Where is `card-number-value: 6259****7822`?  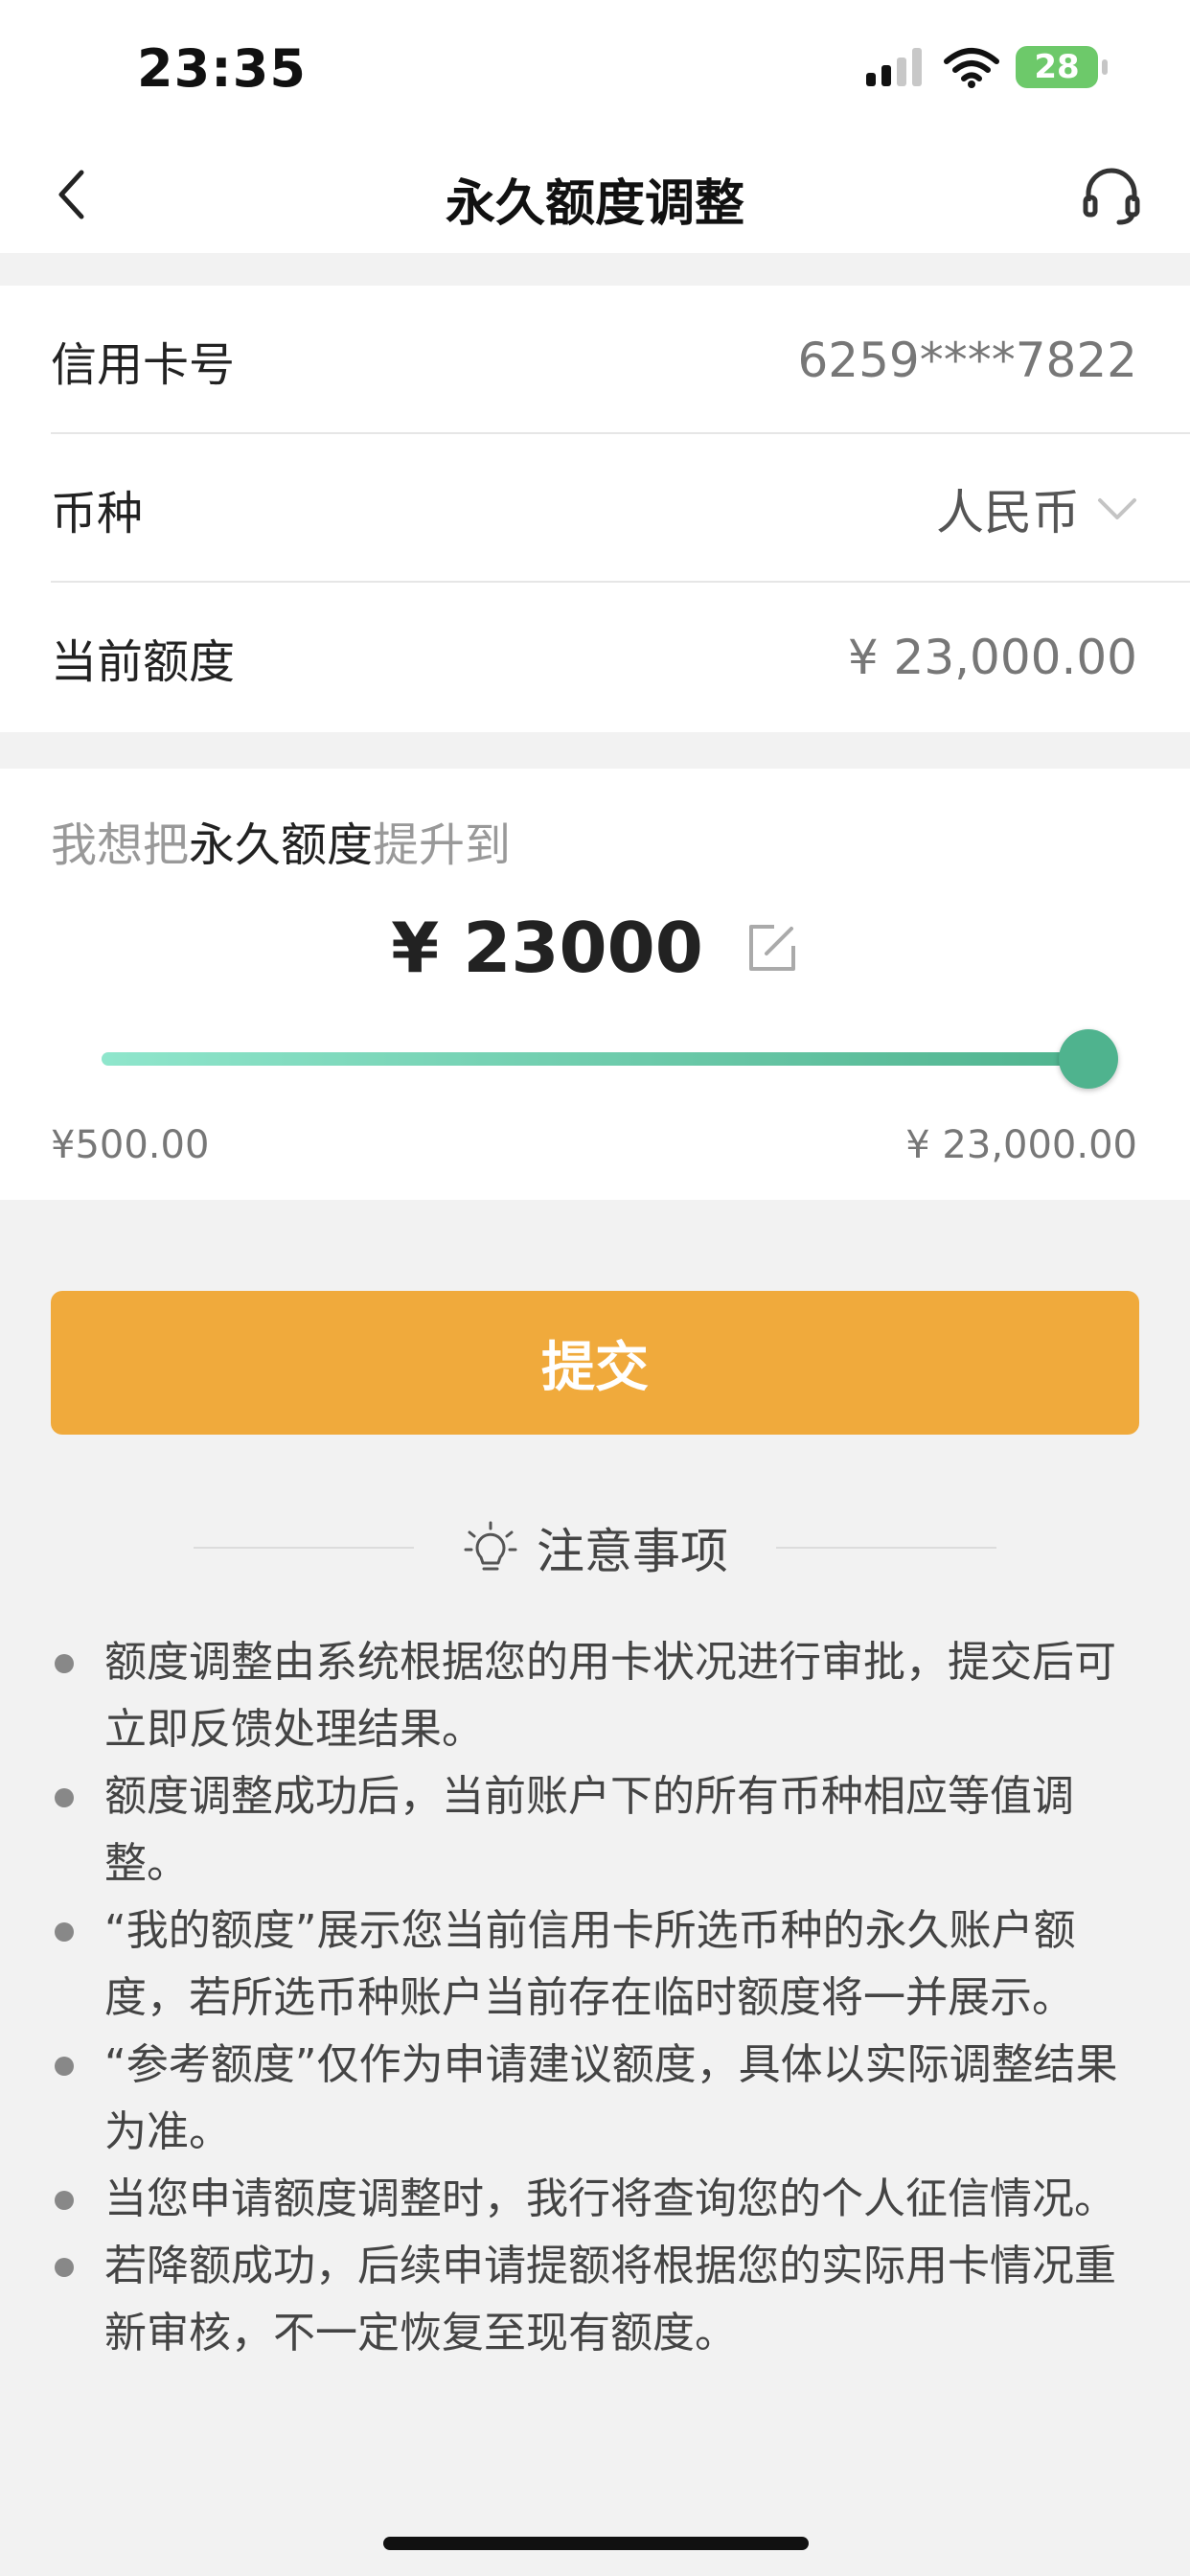
card-number-value: 6259****7822 is located at coordinates (968, 360).